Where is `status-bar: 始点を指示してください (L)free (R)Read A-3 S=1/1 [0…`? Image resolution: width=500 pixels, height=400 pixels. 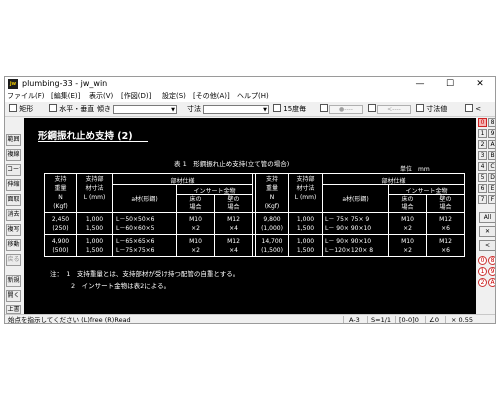 status-bar: 始点を指示してください (L)free (R)Read A-3 S=1/1 [0… is located at coordinates (250, 318).